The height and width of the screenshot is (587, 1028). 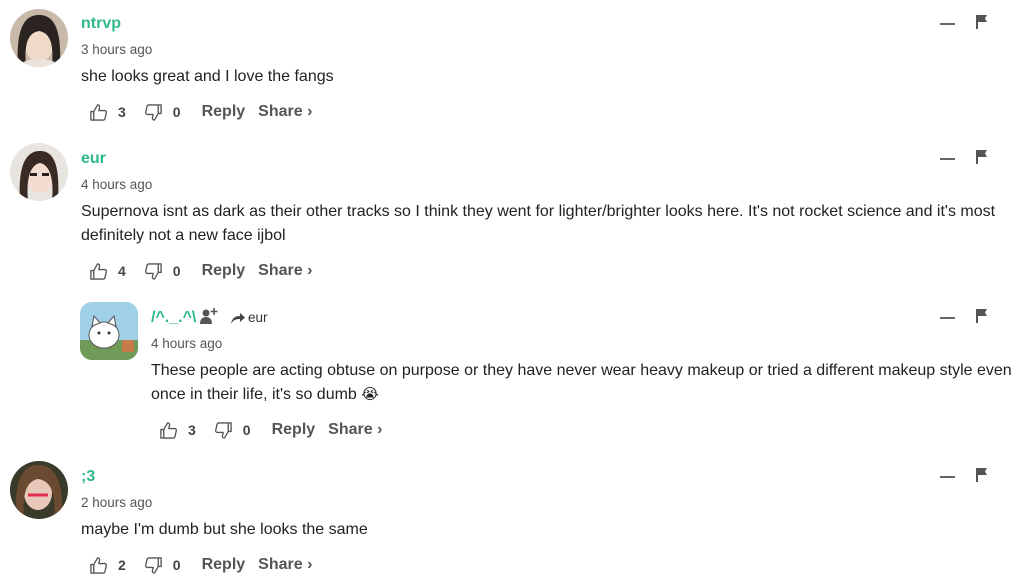 I want to click on timestamp: 3 hours ago, so click(x=116, y=49).